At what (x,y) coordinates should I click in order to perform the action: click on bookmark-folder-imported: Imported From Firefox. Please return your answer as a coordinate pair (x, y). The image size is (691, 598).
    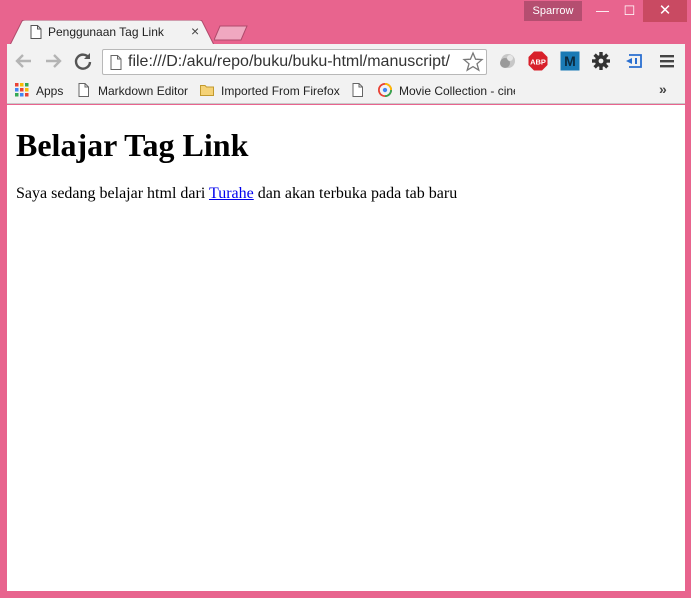
    Looking at the image, I should click on (270, 91).